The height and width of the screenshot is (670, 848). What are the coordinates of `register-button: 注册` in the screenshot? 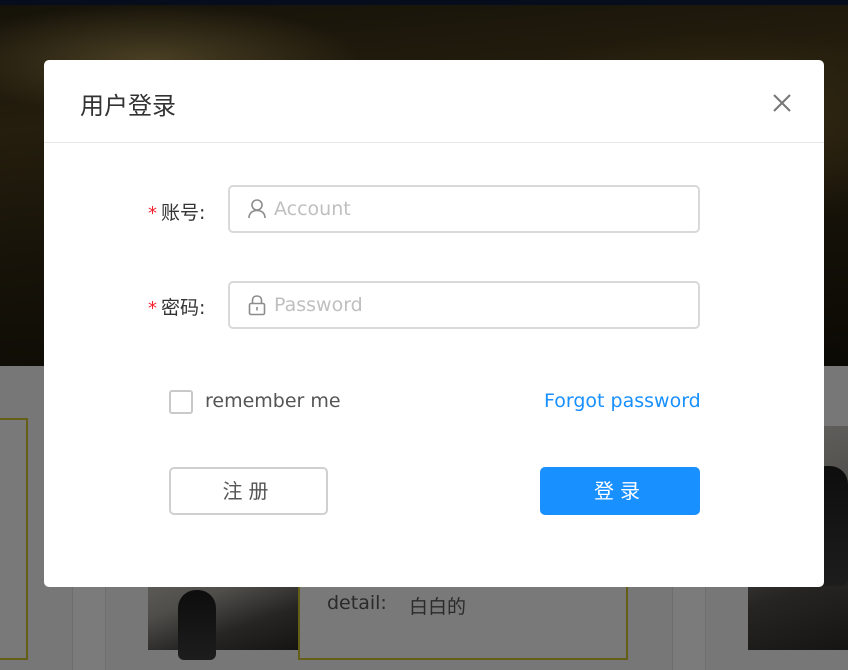 It's located at (248, 491).